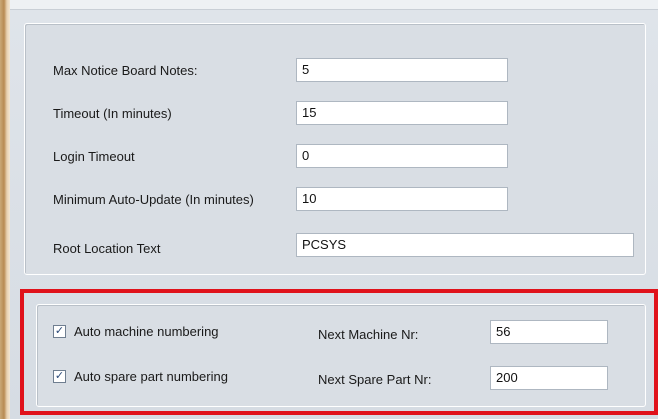  I want to click on timeout-input: 15, so click(402, 113).